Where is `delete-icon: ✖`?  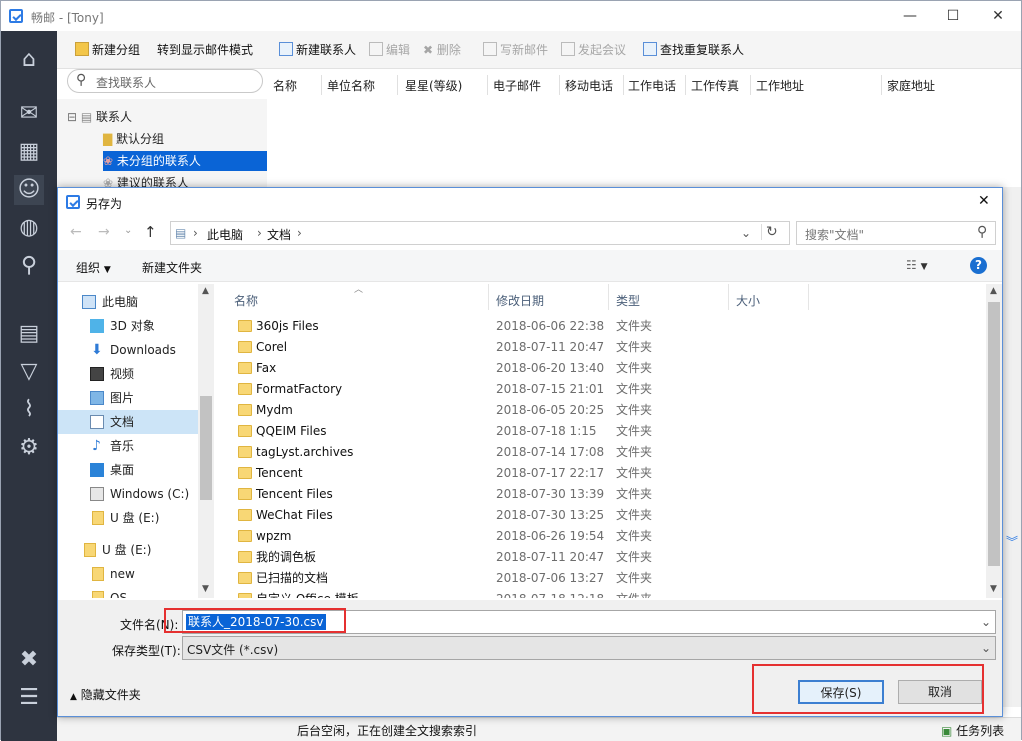
delete-icon: ✖ is located at coordinates (430, 50).